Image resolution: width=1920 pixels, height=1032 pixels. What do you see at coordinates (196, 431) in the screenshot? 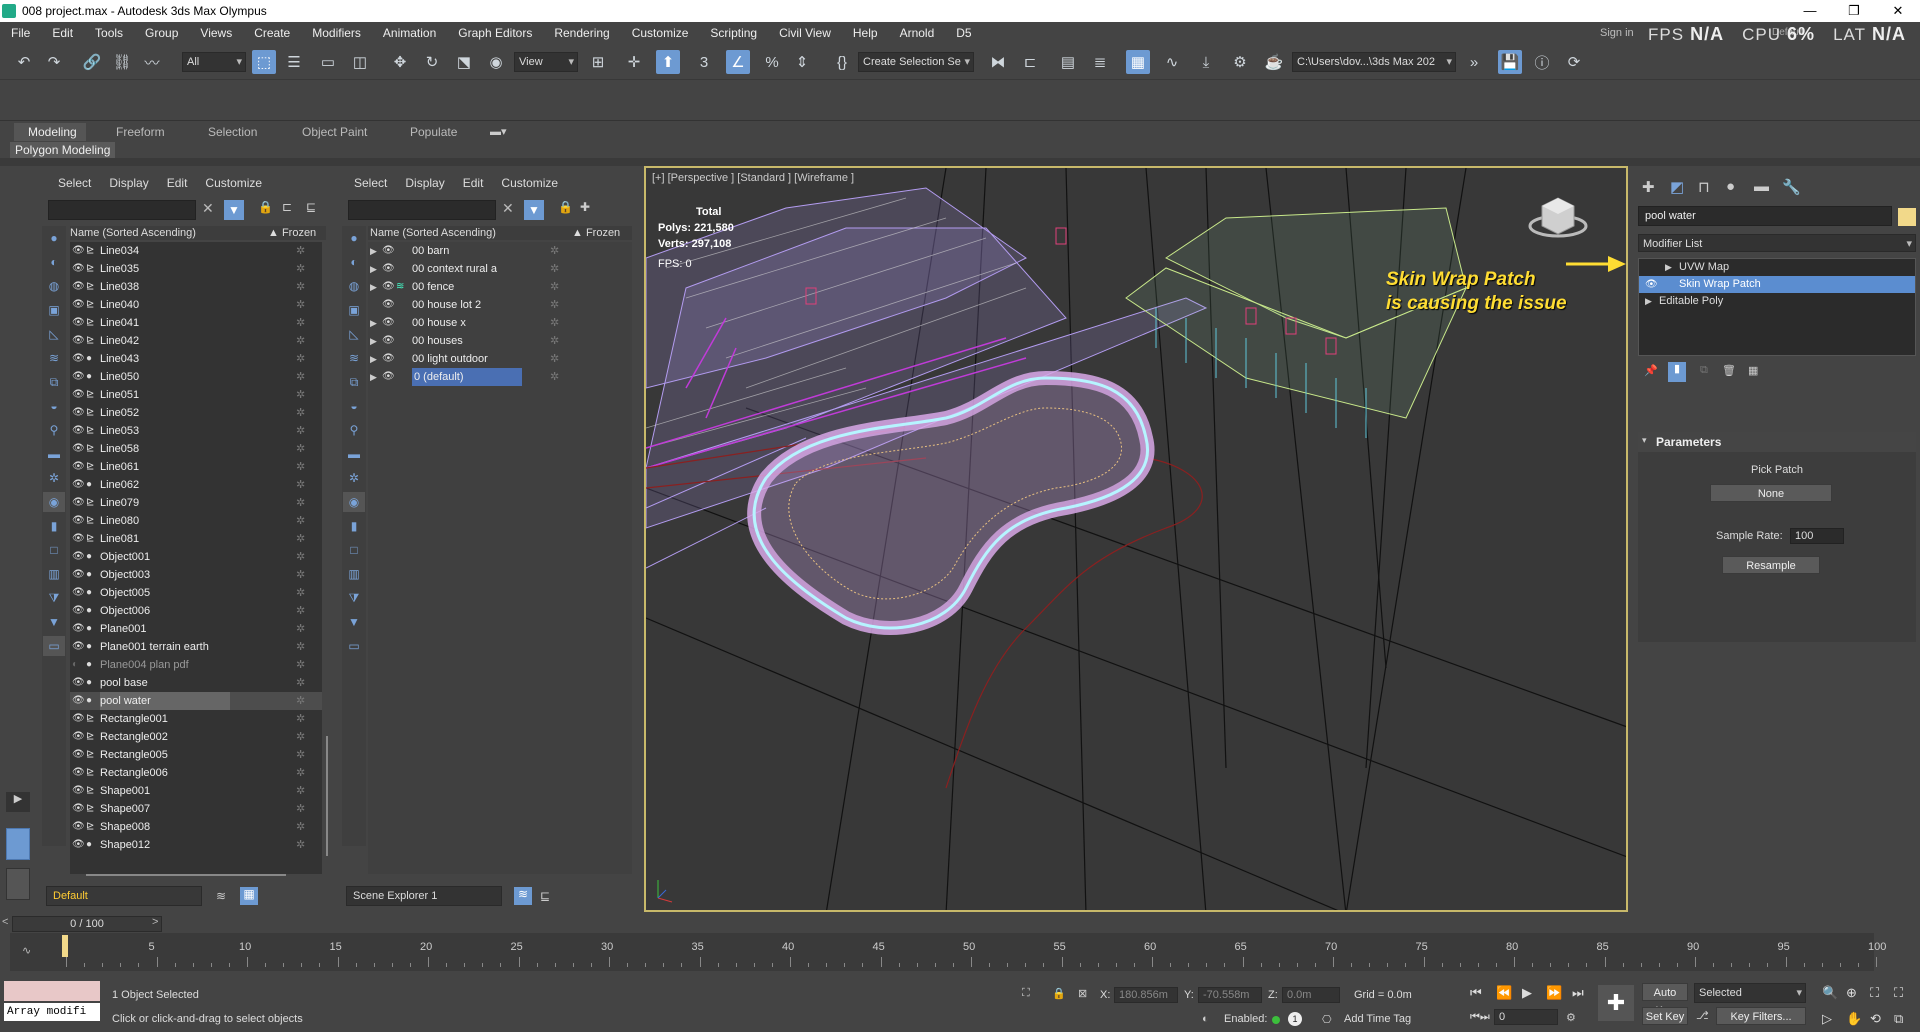
I see `list-item: 👁 ⊵ Line053 ✲` at bounding box center [196, 431].